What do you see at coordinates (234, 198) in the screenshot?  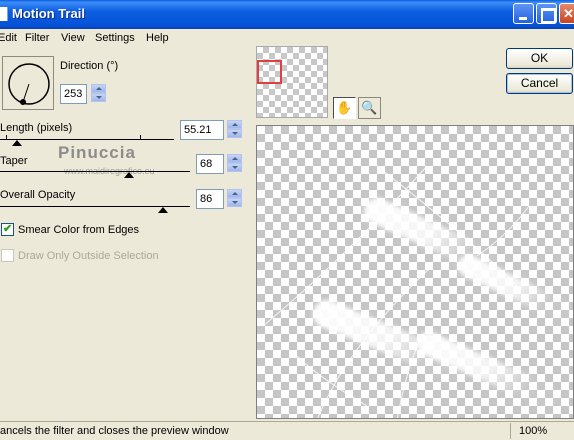 I see `opacity-spinner` at bounding box center [234, 198].